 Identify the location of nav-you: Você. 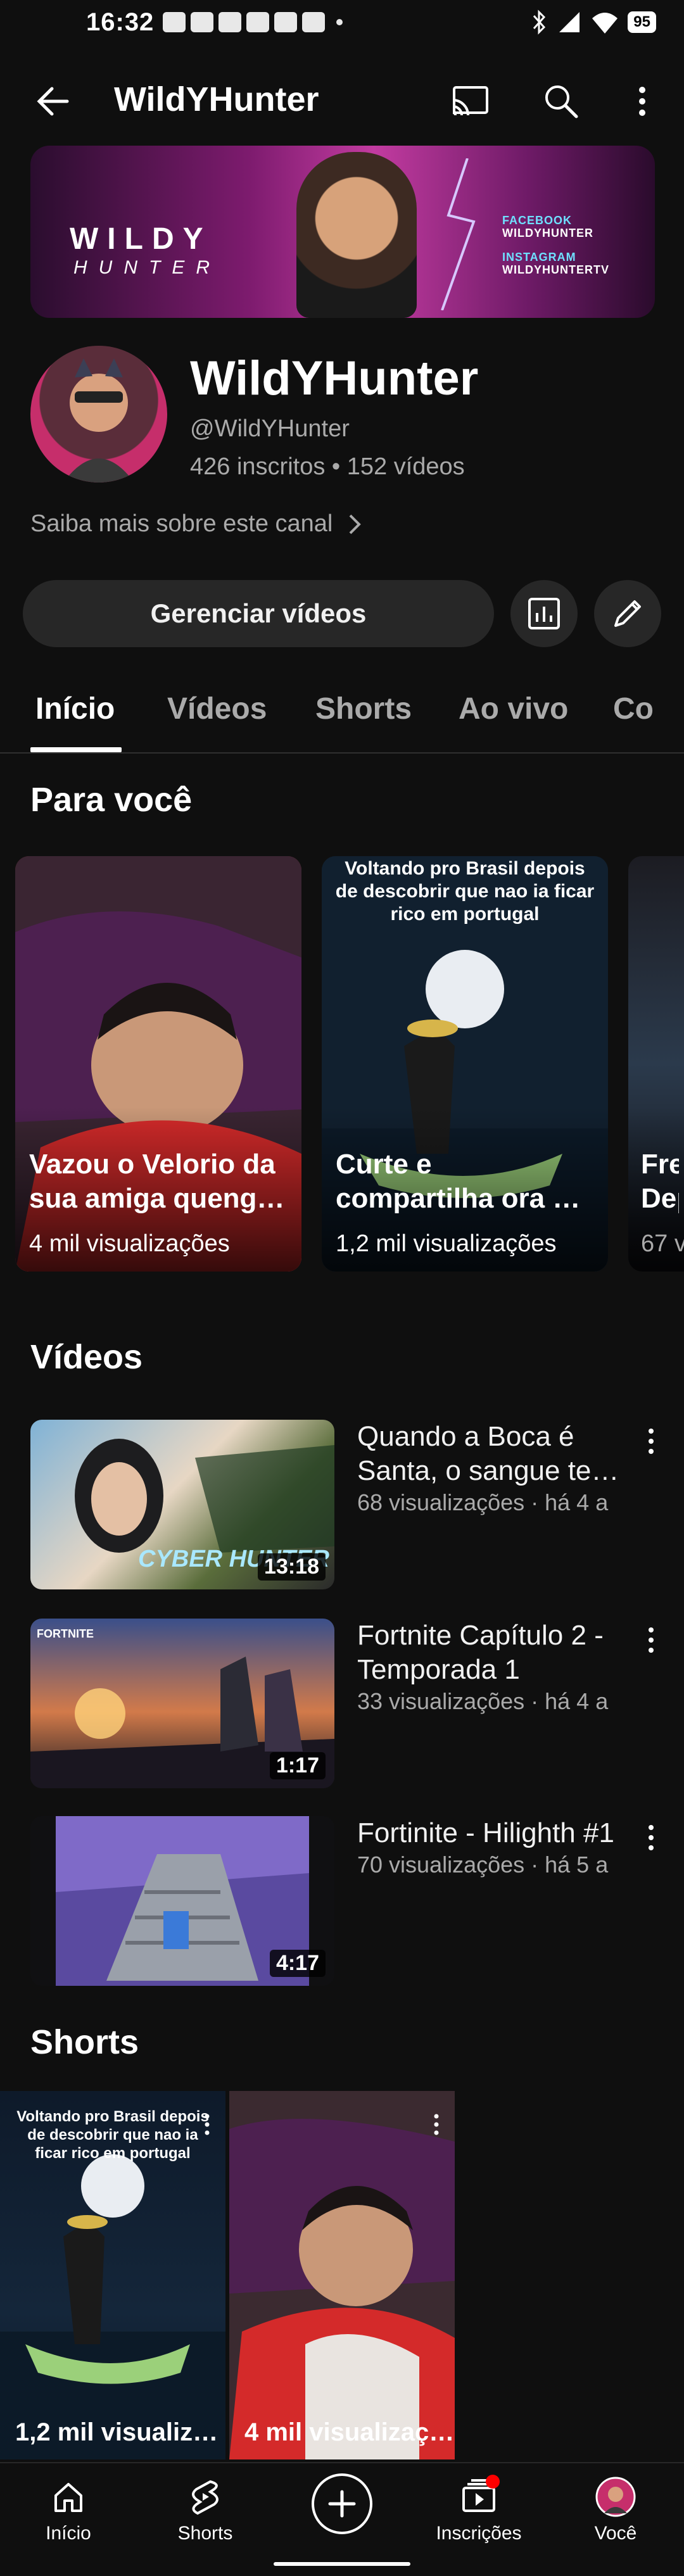
(615, 2509).